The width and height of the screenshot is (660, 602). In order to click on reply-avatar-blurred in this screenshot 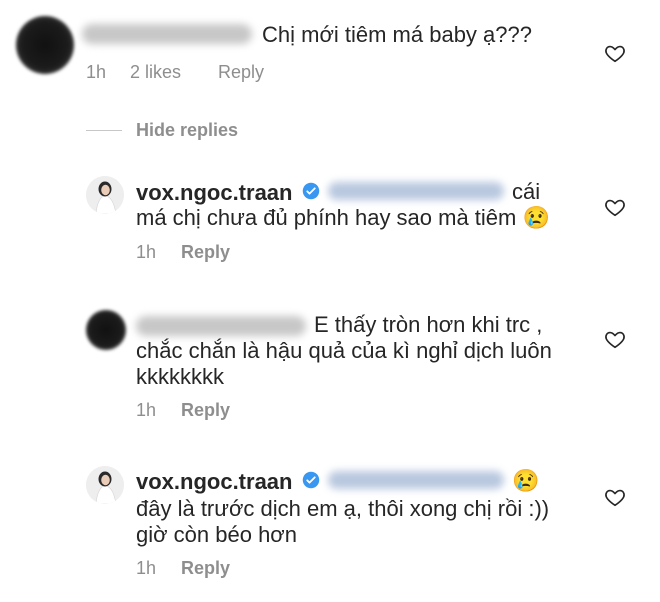, I will do `click(106, 330)`.